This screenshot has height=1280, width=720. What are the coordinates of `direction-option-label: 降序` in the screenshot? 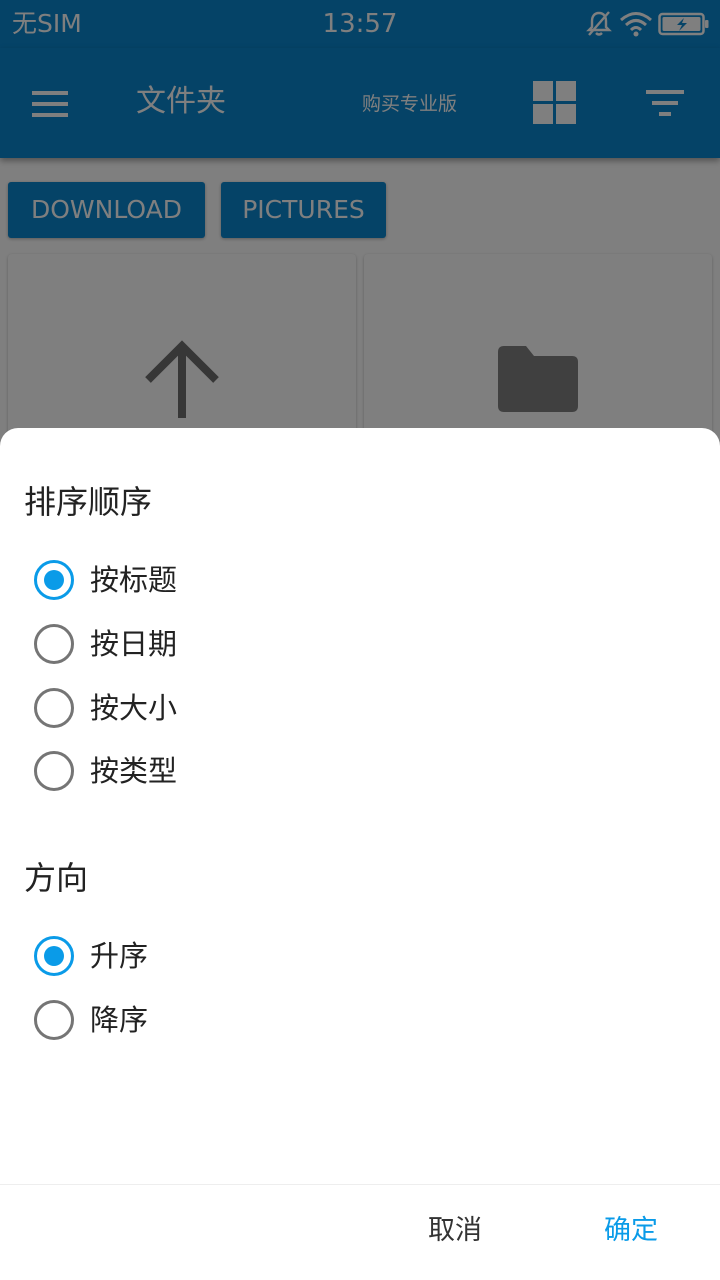 It's located at (119, 1020).